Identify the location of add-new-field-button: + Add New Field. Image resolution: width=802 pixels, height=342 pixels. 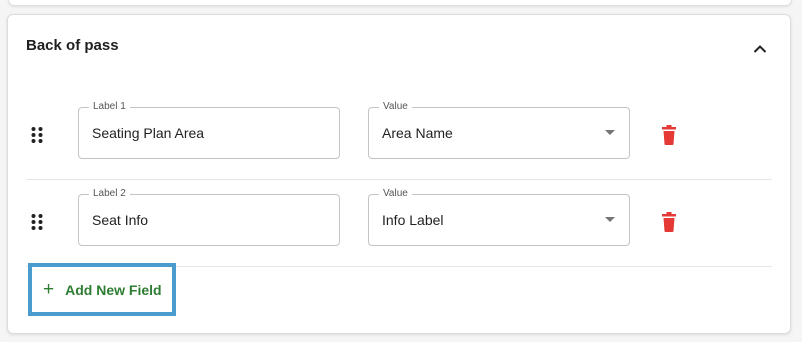
(102, 289).